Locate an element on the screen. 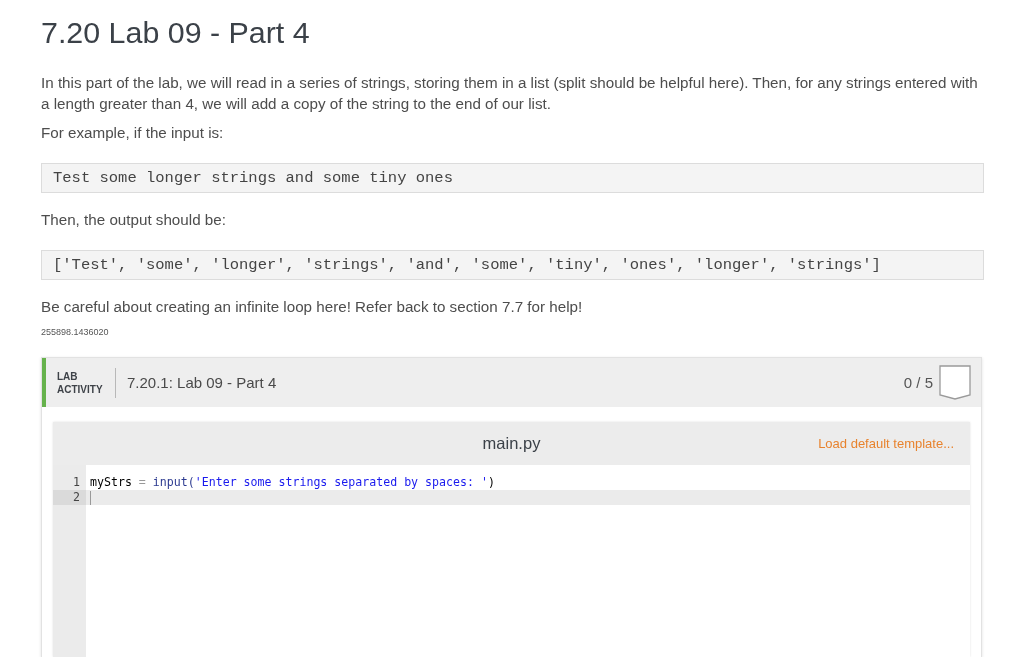  line-number: 2 is located at coordinates (69, 497).